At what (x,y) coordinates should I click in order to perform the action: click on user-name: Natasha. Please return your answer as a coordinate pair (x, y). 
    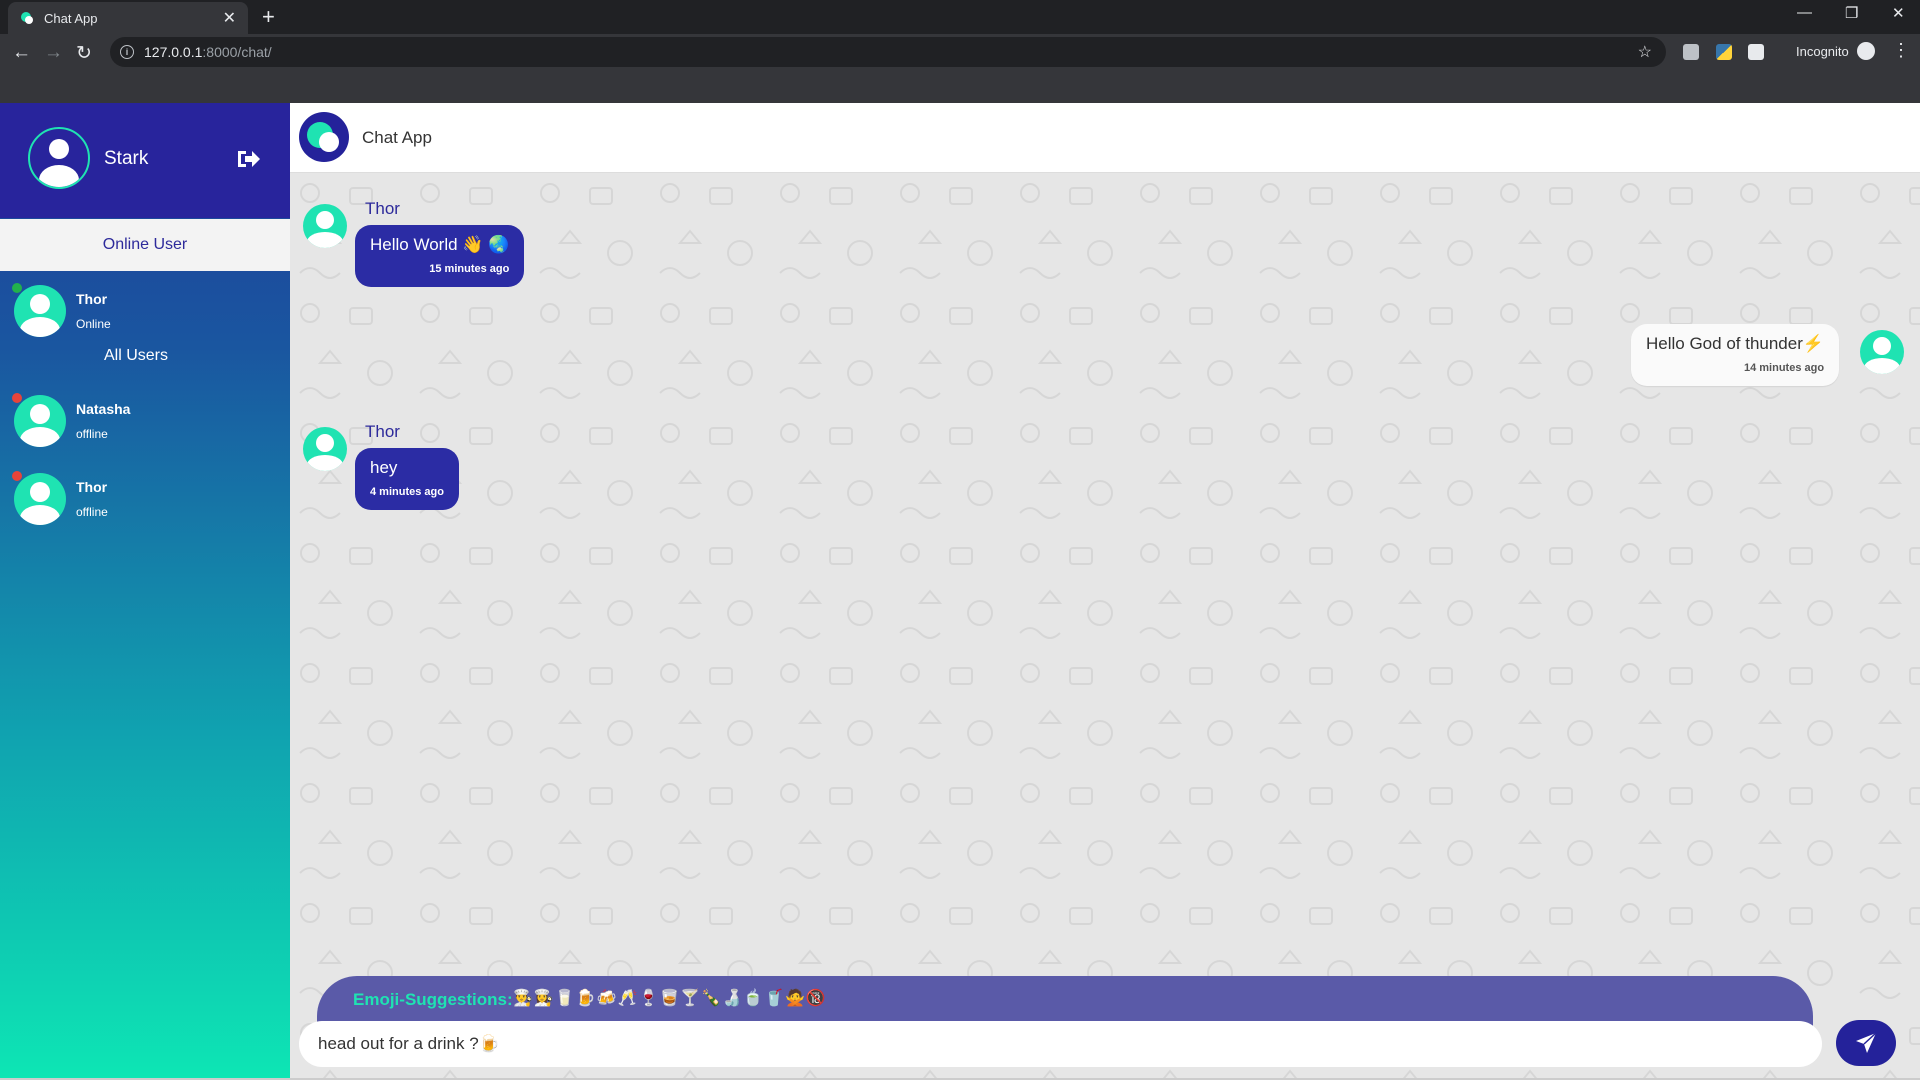
    Looking at the image, I should click on (103, 409).